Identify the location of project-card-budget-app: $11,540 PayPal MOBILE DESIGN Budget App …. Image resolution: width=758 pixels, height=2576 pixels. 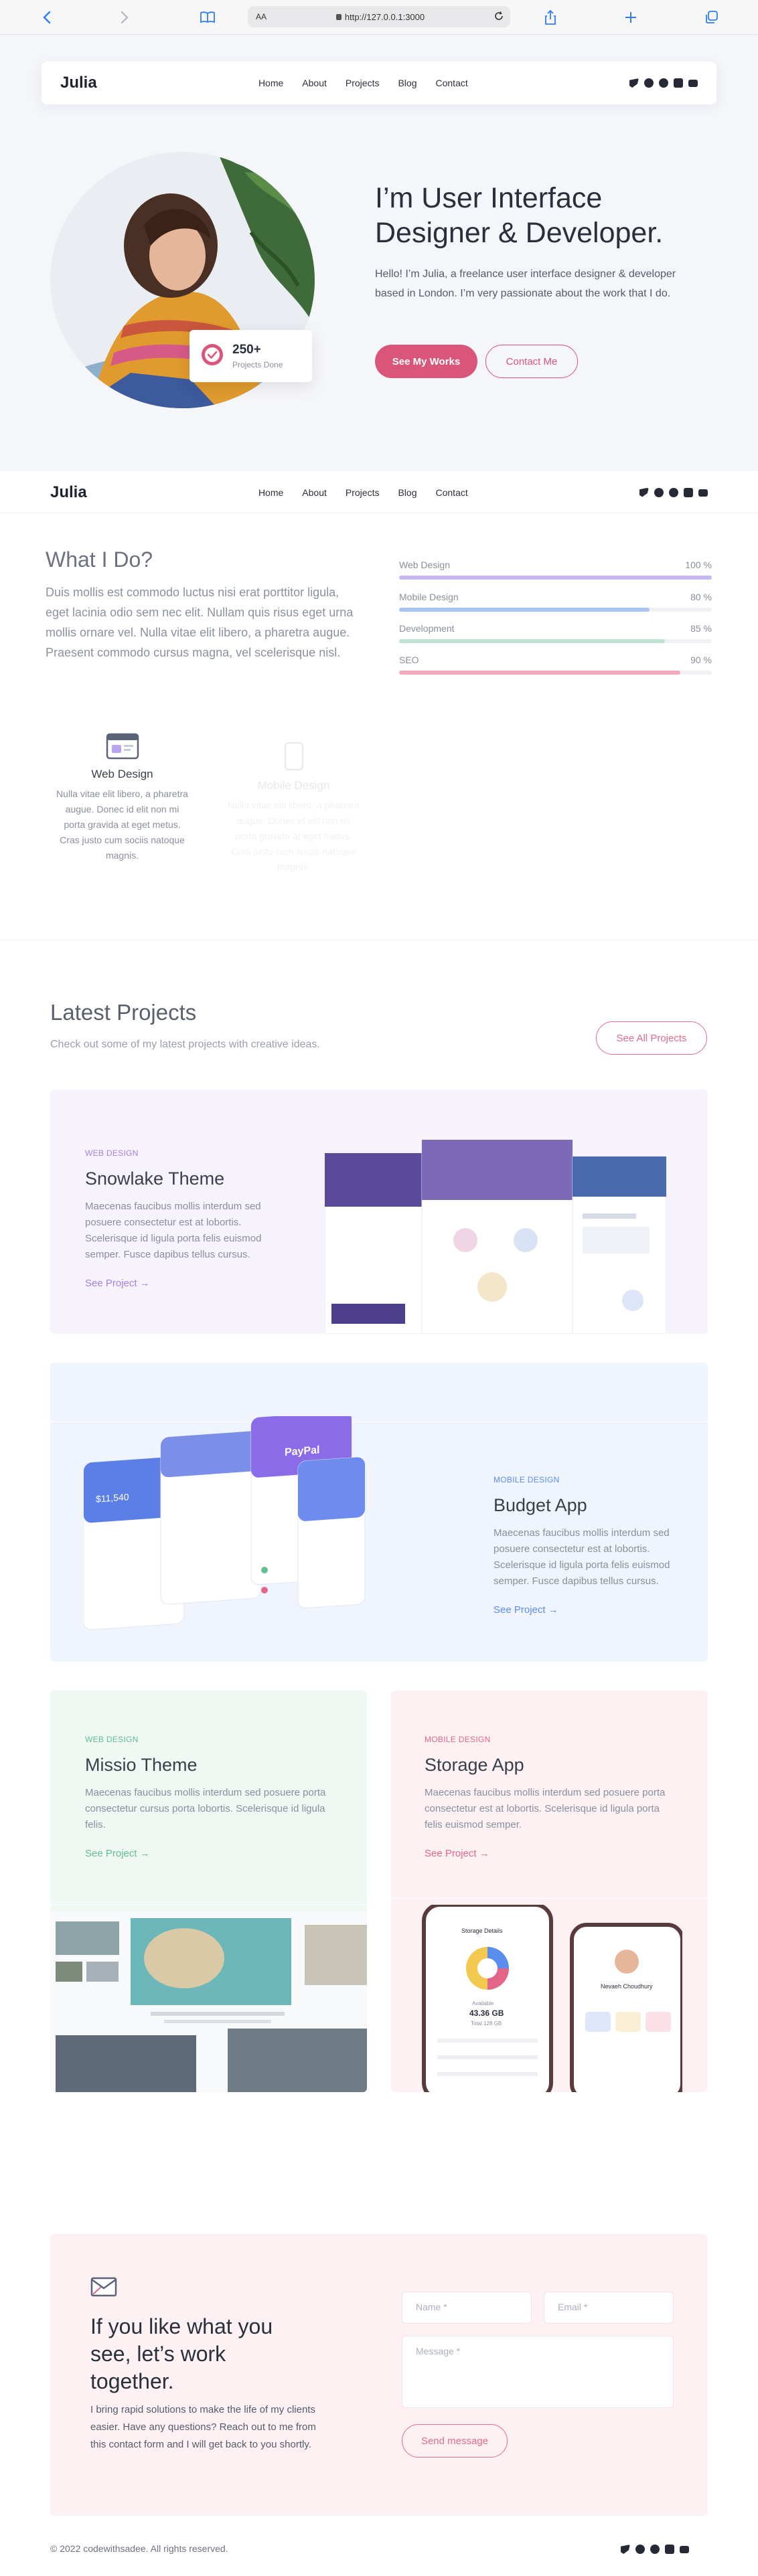
(379, 1512).